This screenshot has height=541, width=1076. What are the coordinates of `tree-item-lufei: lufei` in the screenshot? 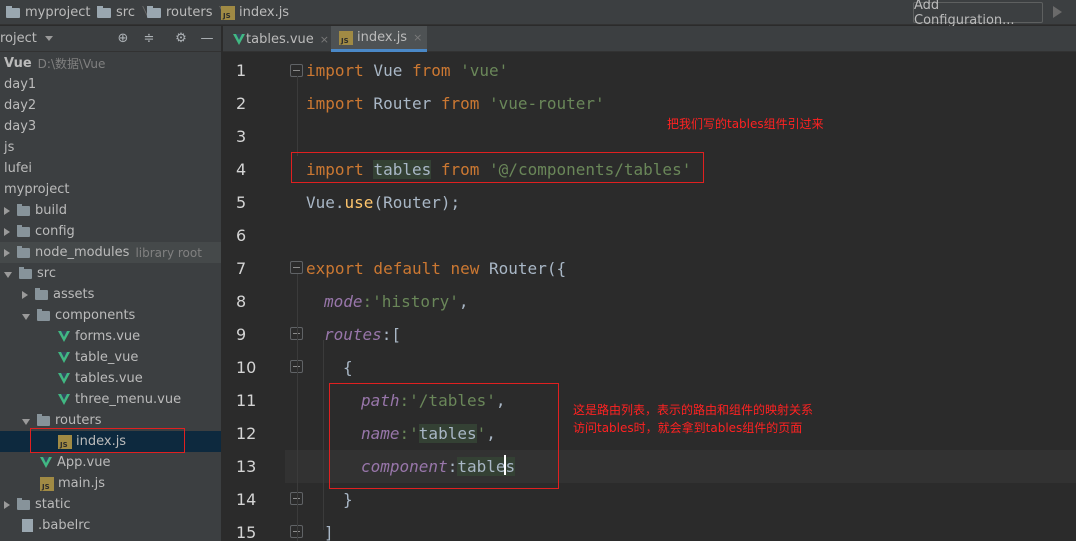 It's located at (110, 168).